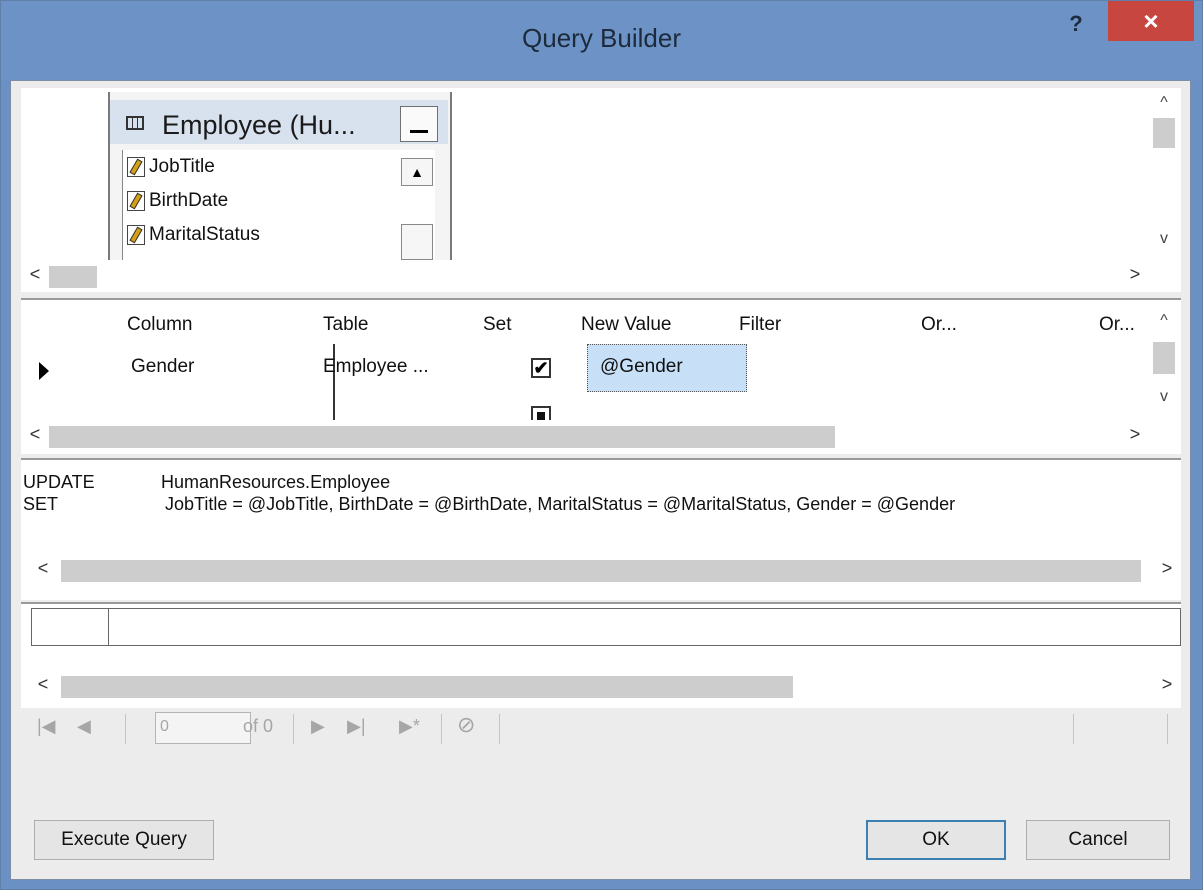 This screenshot has height=890, width=1203. What do you see at coordinates (601, 726) in the screenshot?
I see `record-navigator: |◀ ◀ 0 of 0 ▶ ▶| ▶* ⊘` at bounding box center [601, 726].